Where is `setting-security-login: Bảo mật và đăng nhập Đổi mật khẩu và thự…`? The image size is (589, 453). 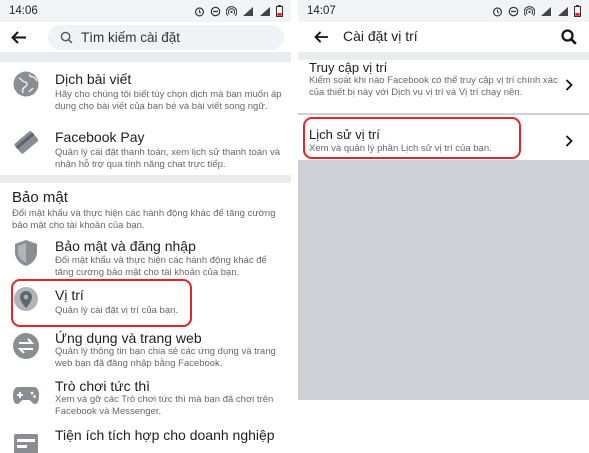 setting-security-login: Bảo mật và đăng nhập Đổi mật khẩu và thự… is located at coordinates (145, 257).